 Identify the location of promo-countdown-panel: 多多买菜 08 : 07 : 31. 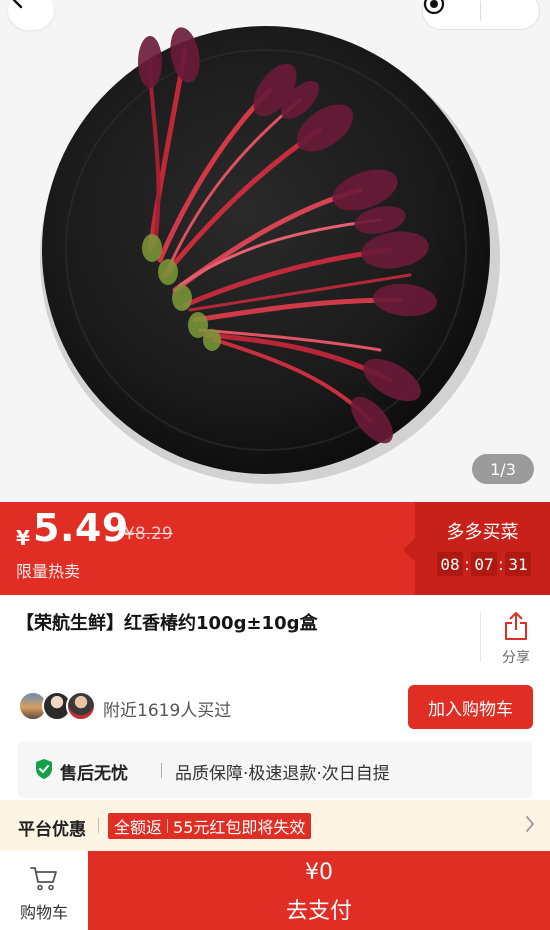
(476, 548).